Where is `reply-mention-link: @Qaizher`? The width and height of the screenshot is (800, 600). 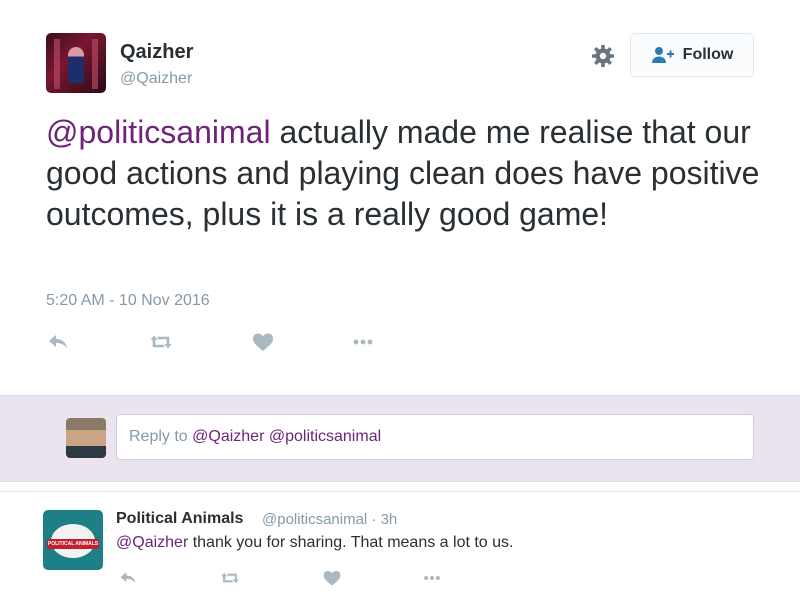
reply-mention-link: @Qaizher is located at coordinates (152, 542).